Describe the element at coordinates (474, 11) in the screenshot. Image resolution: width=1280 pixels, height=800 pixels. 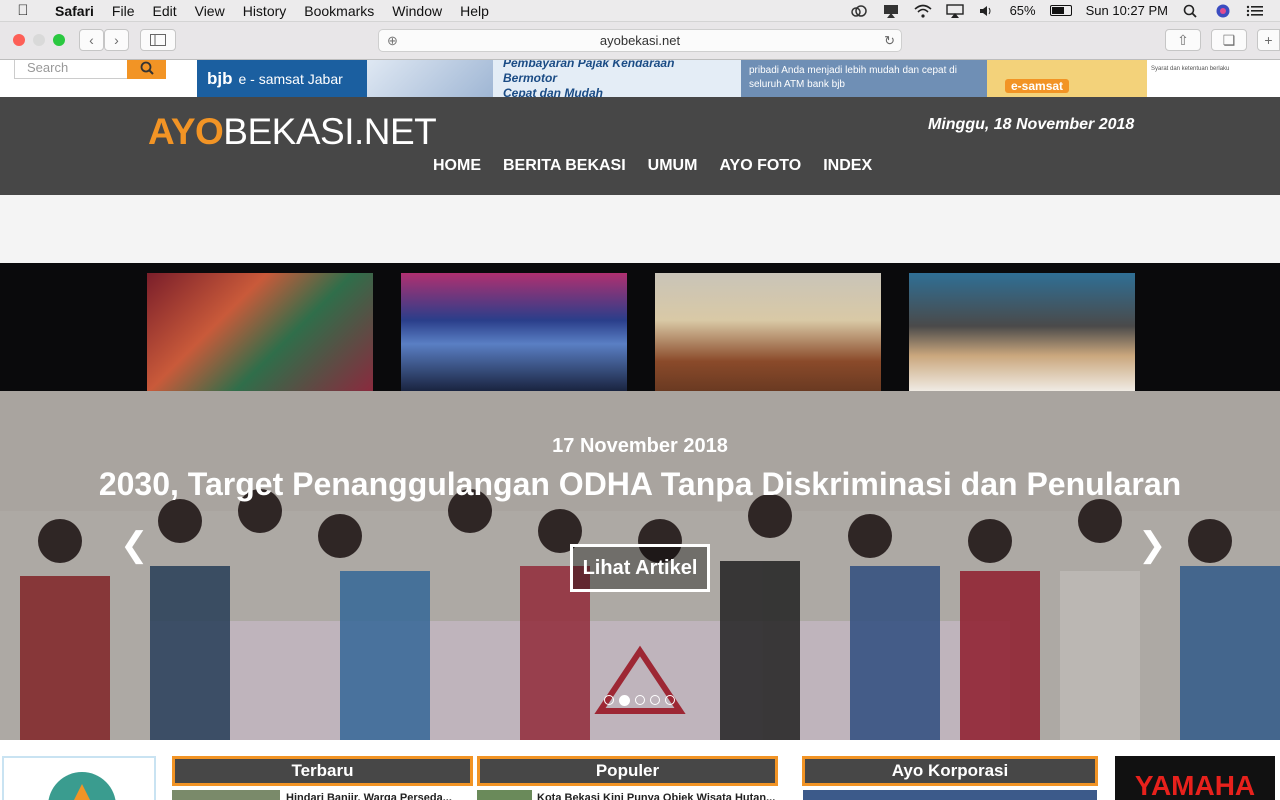
I see `menu-help: Help` at that location.